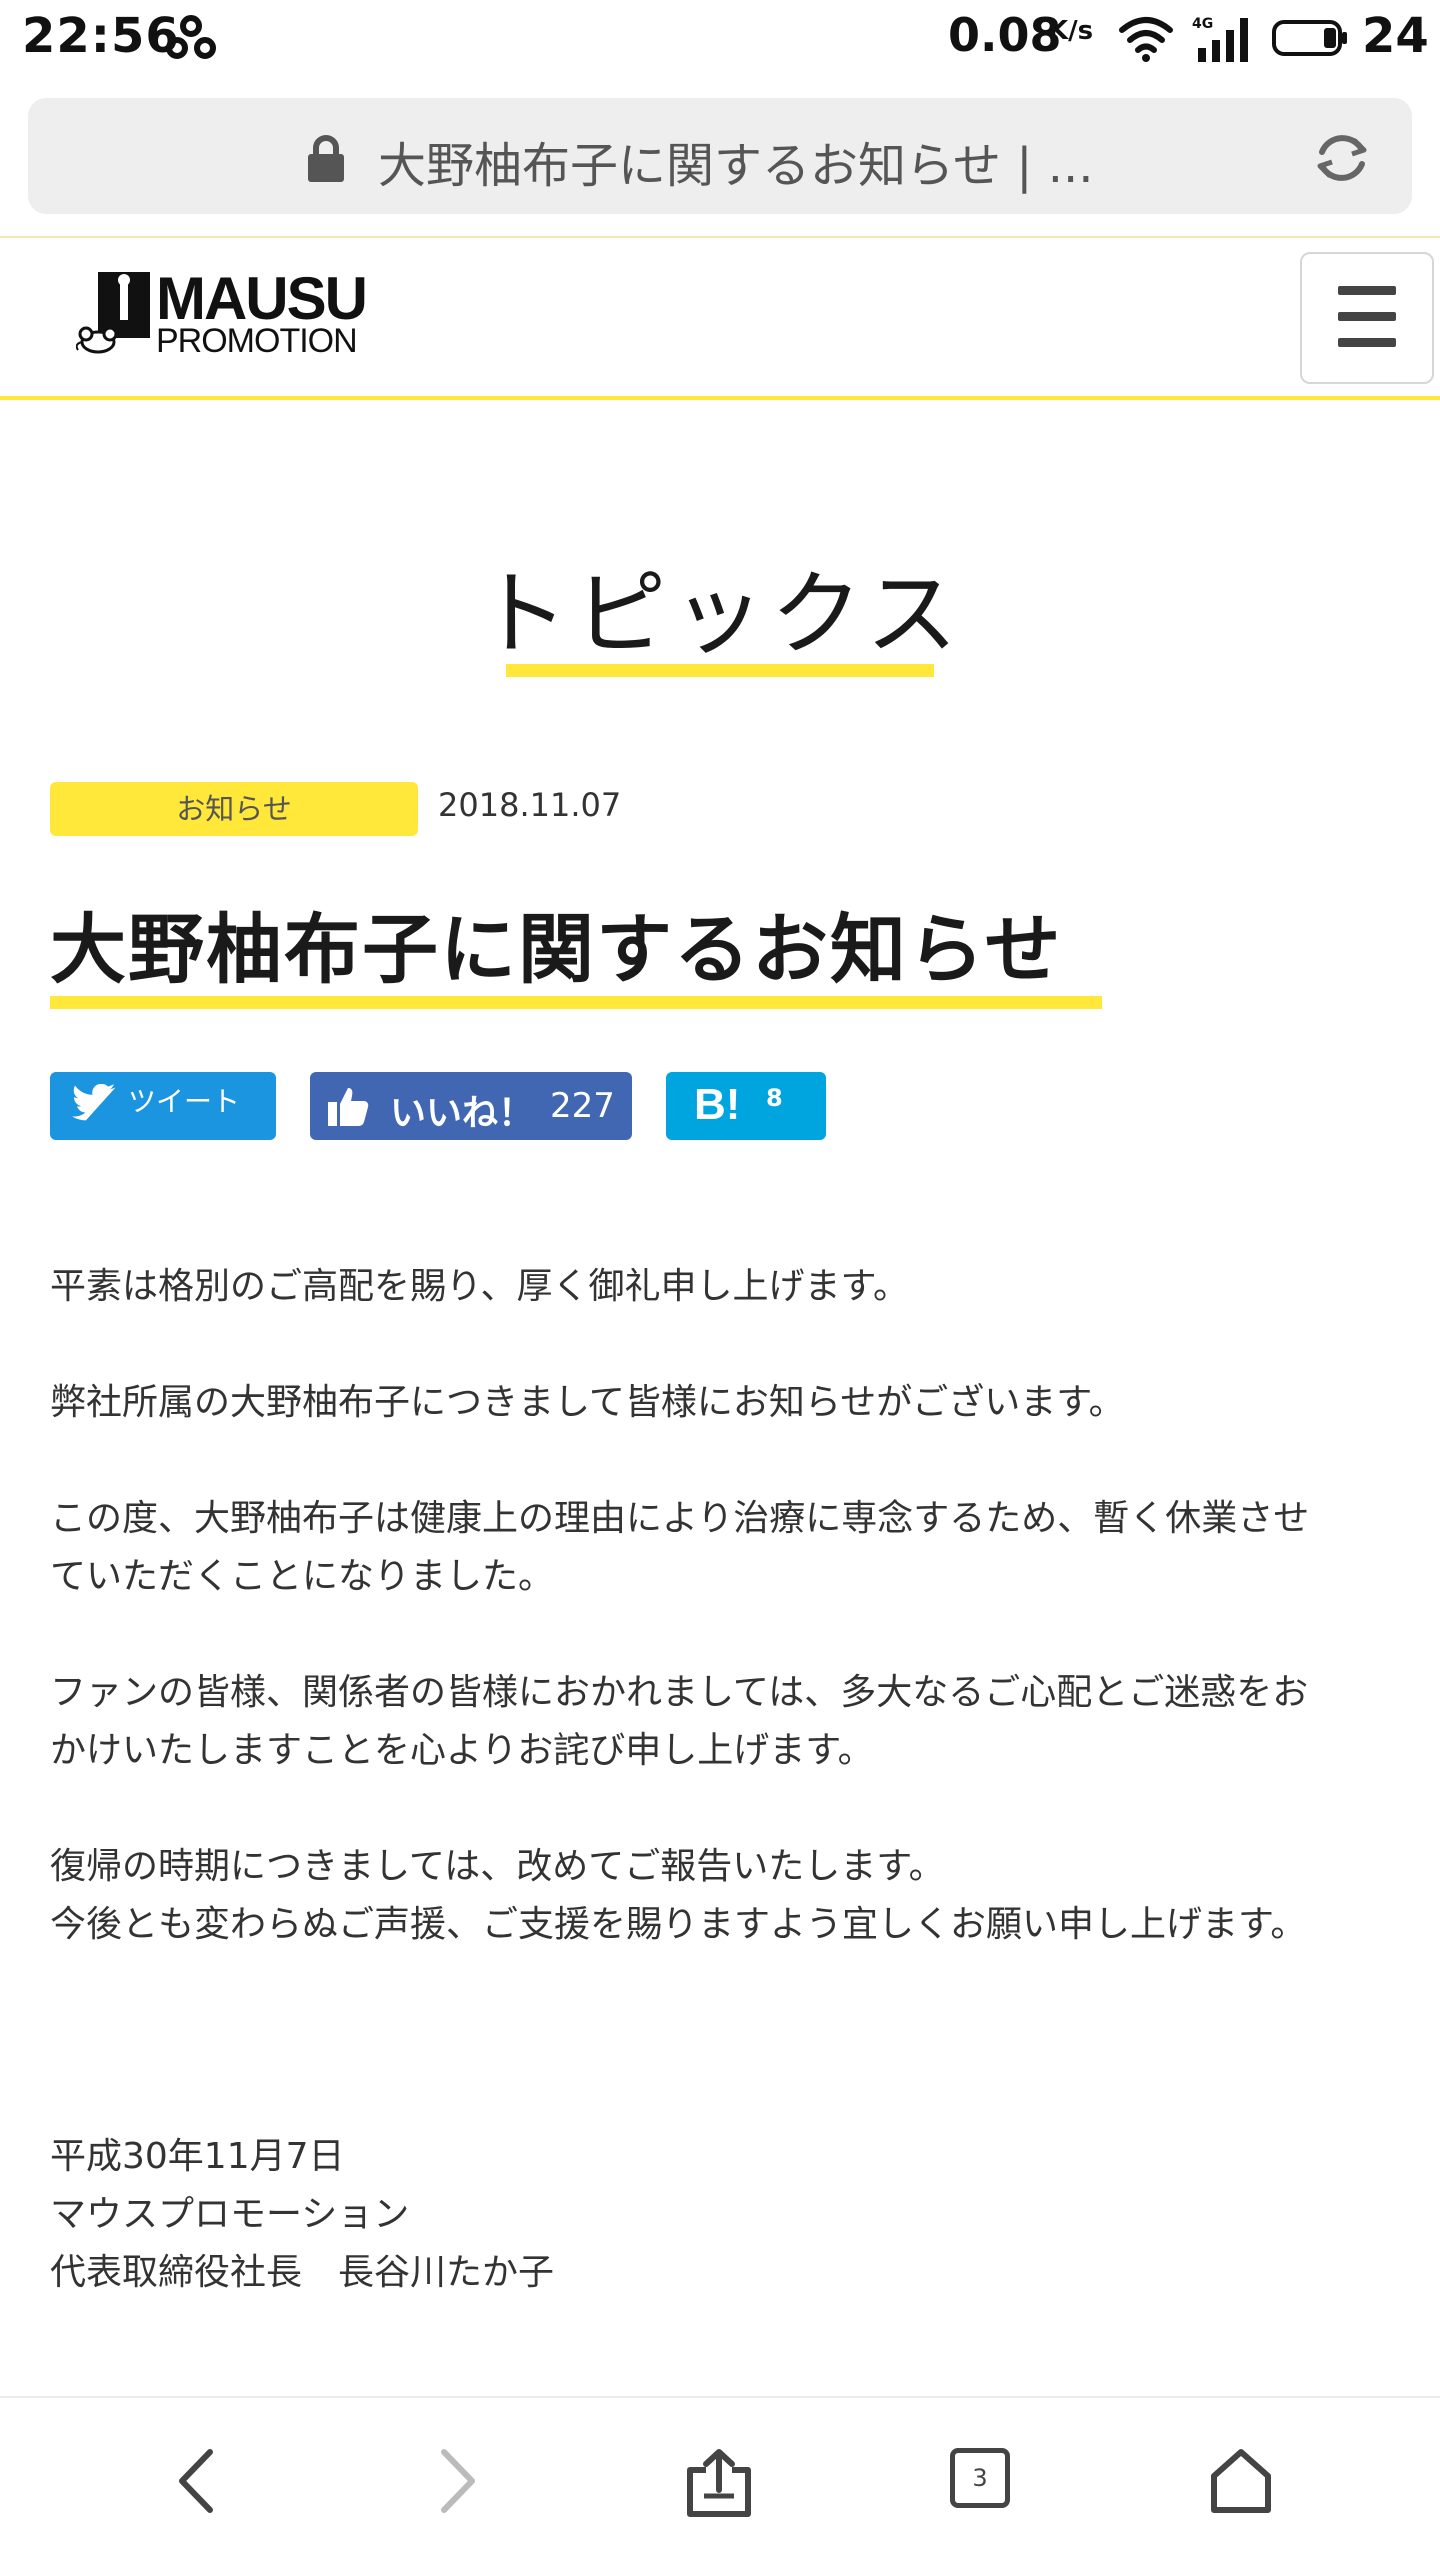 The image size is (1440, 2562). I want to click on status-time: 22:56, so click(101, 36).